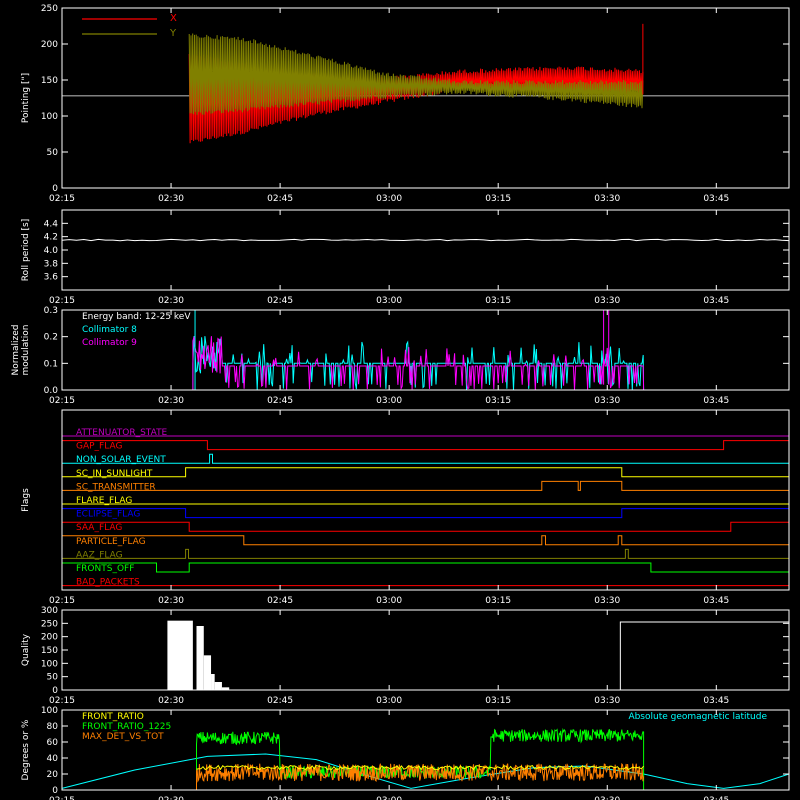  I want to click on modulation-legend-collimator-9: Collimator 9, so click(109, 343).